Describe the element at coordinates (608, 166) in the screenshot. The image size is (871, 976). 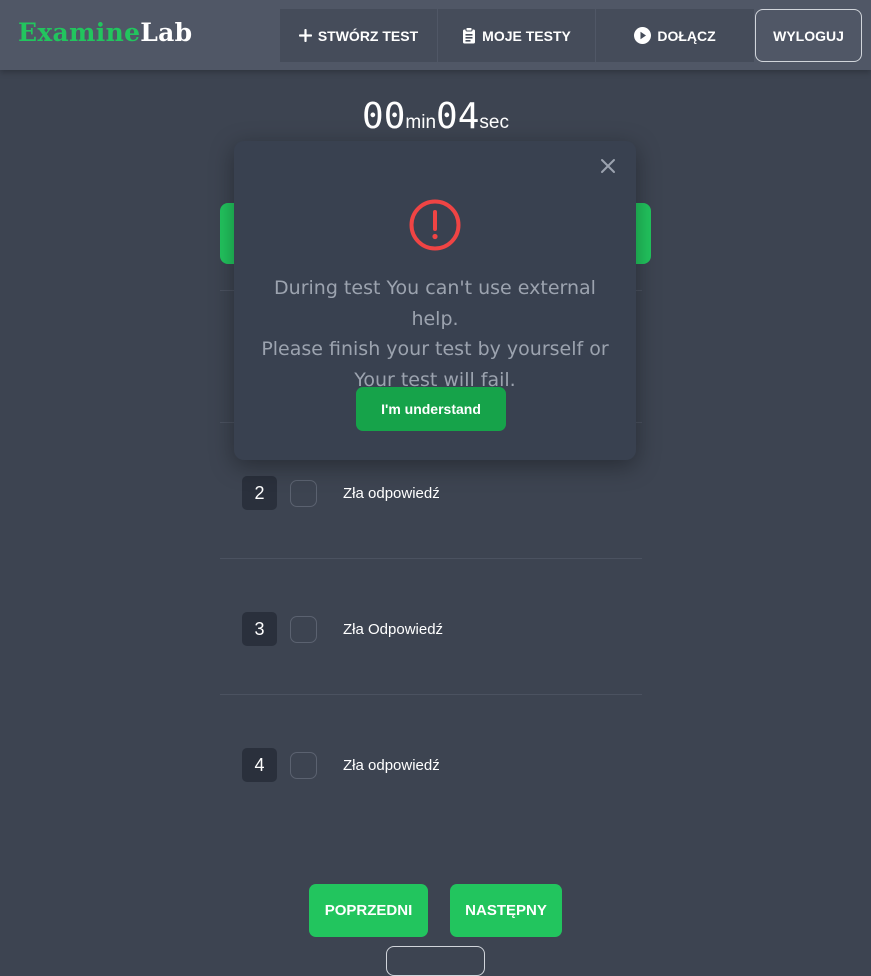
I see `close-icon` at that location.